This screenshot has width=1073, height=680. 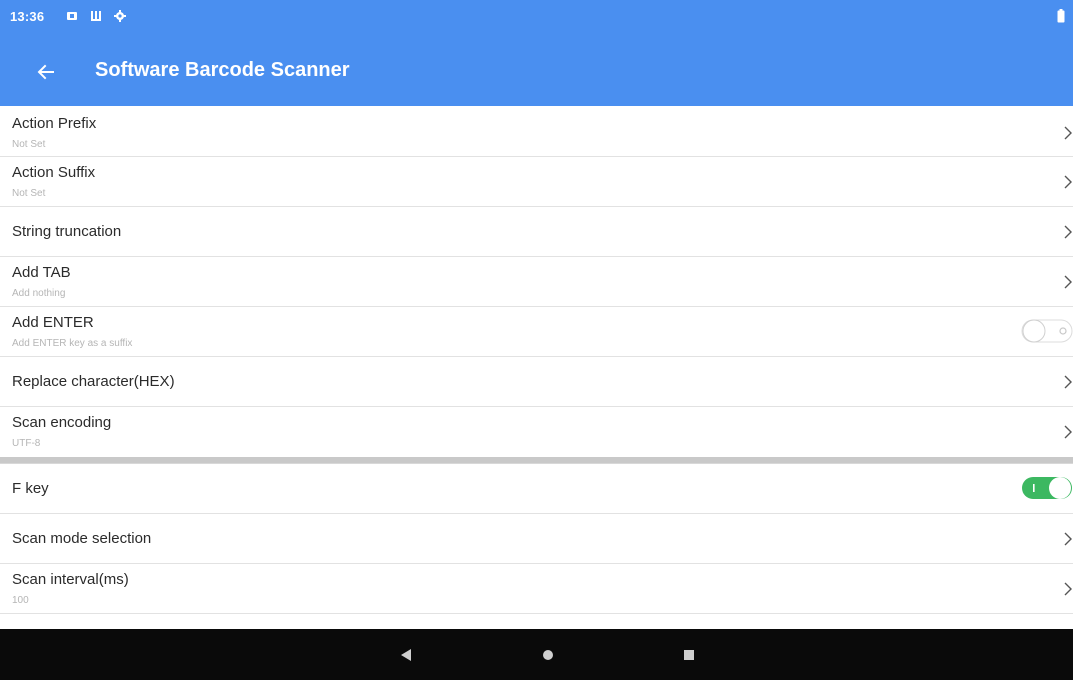 I want to click on section-divider, so click(x=536, y=460).